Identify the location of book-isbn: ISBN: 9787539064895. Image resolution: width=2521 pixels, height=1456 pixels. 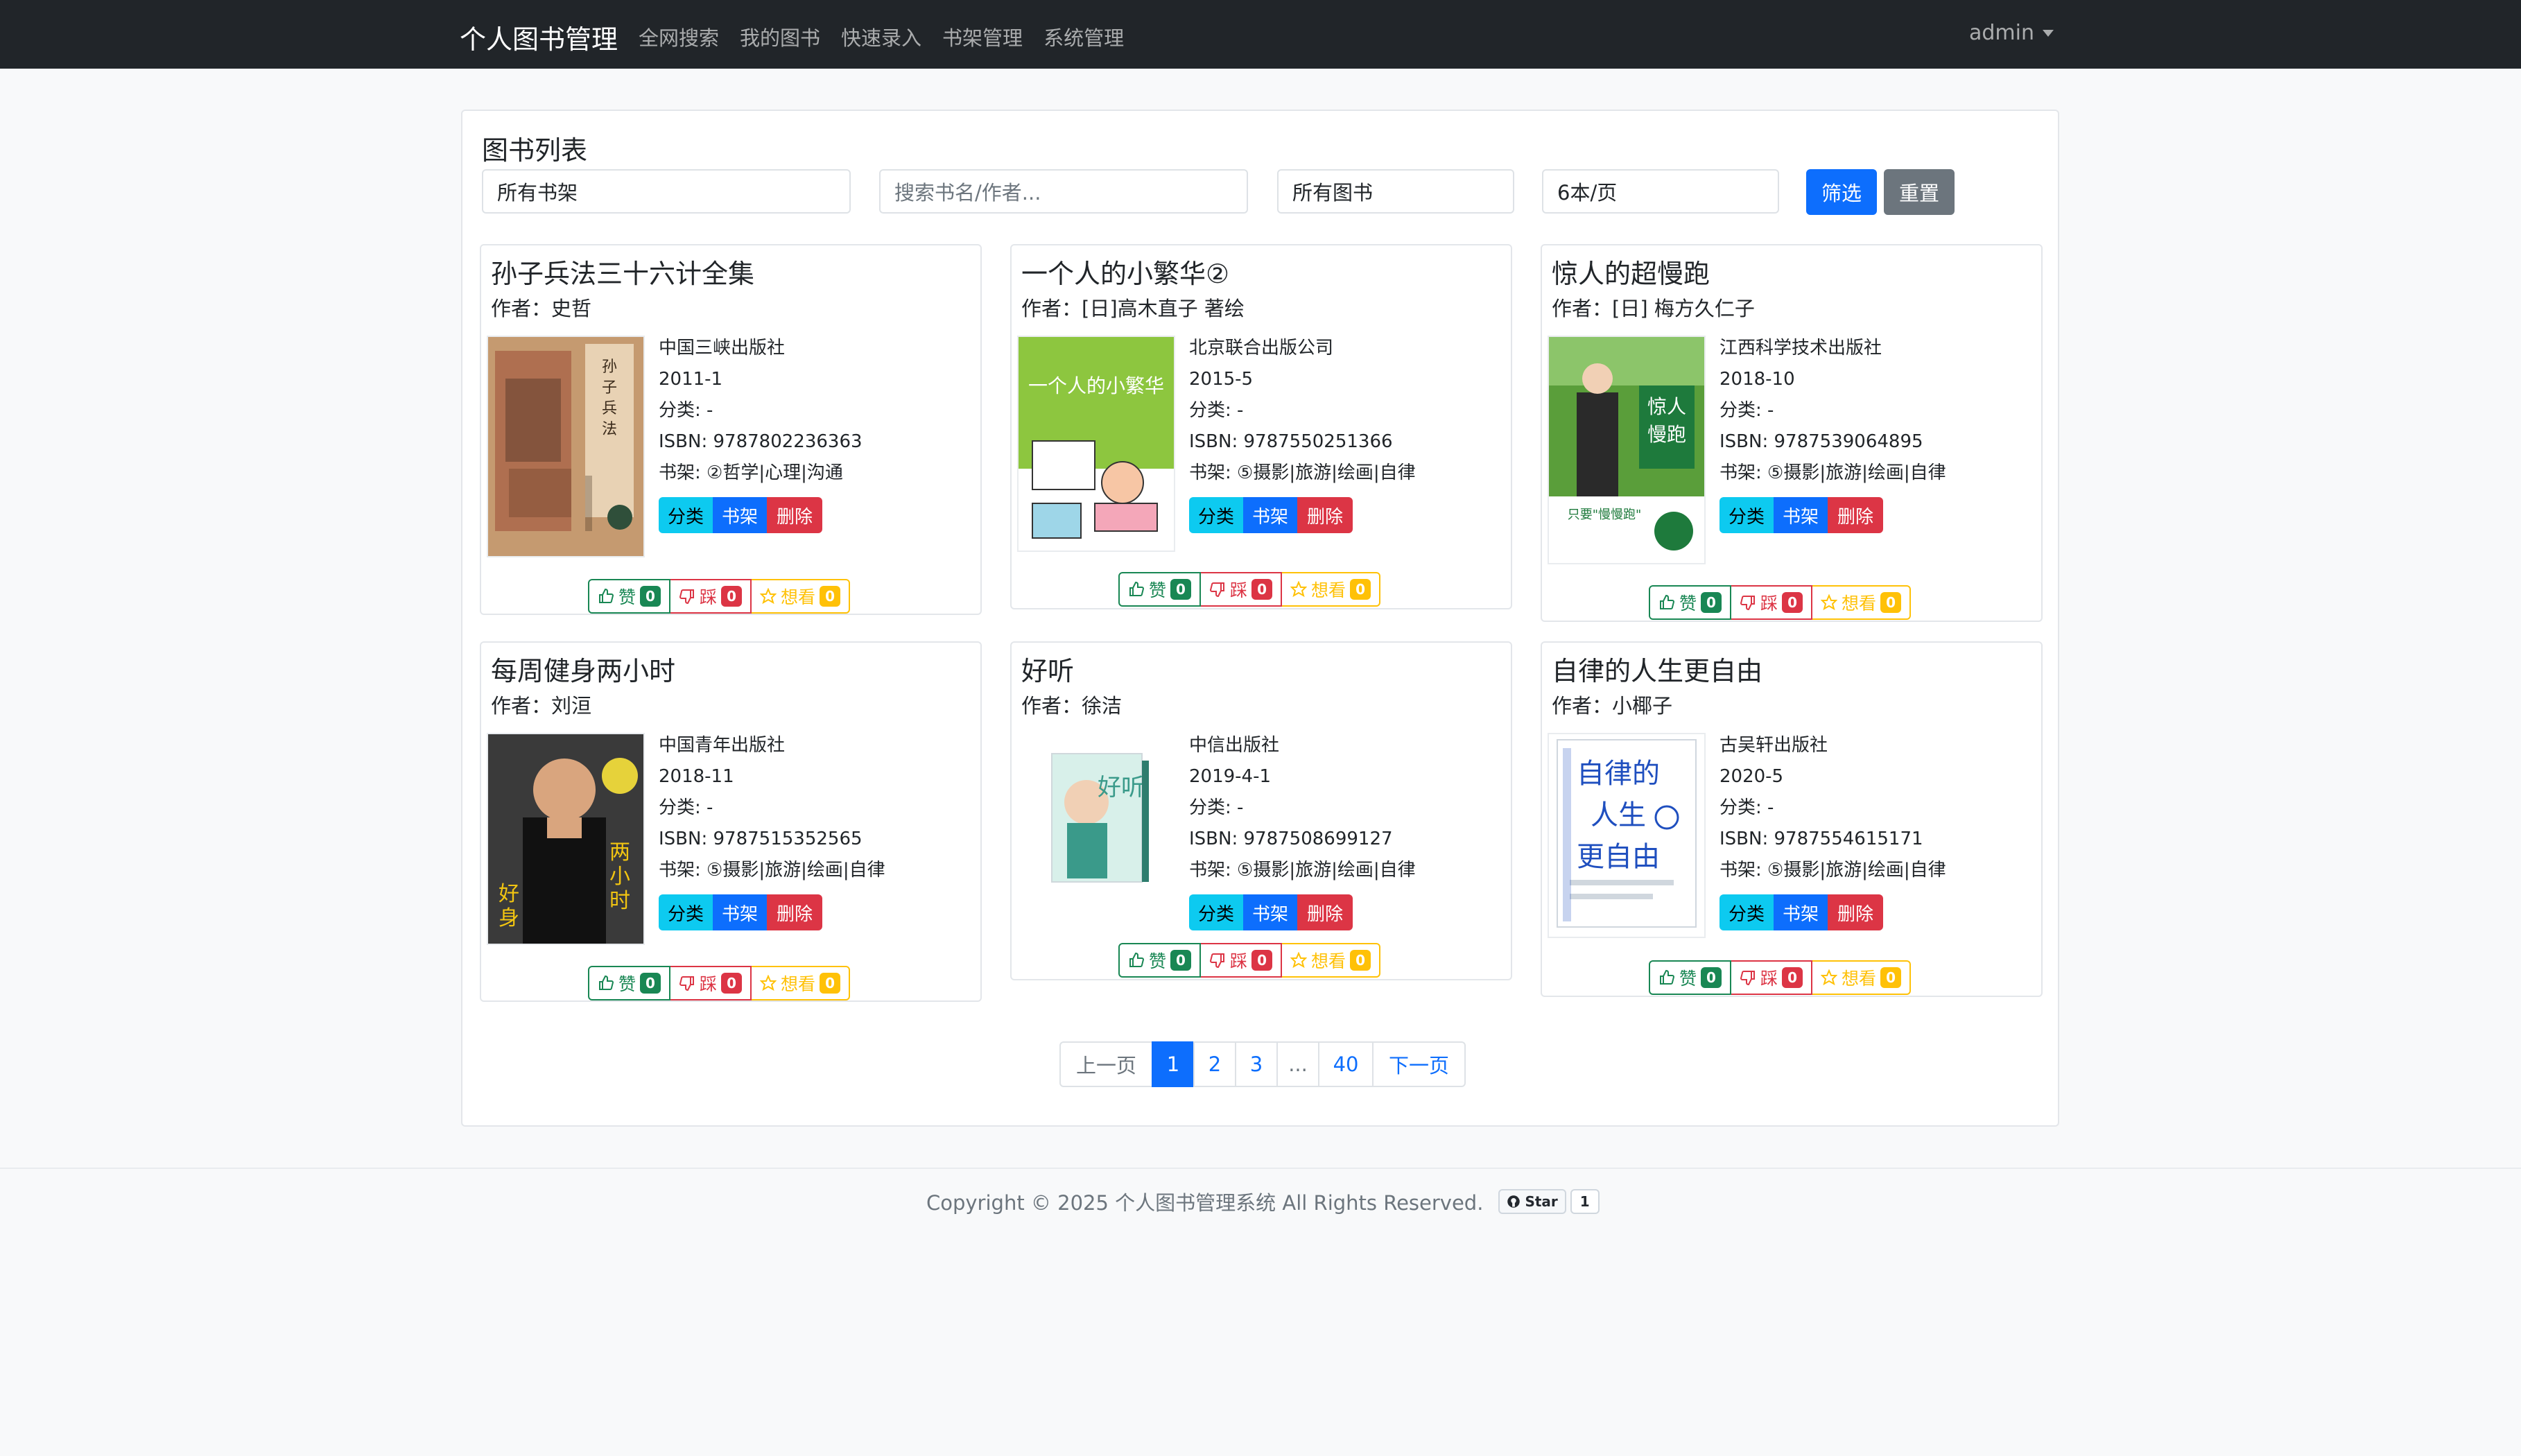
(1821, 442).